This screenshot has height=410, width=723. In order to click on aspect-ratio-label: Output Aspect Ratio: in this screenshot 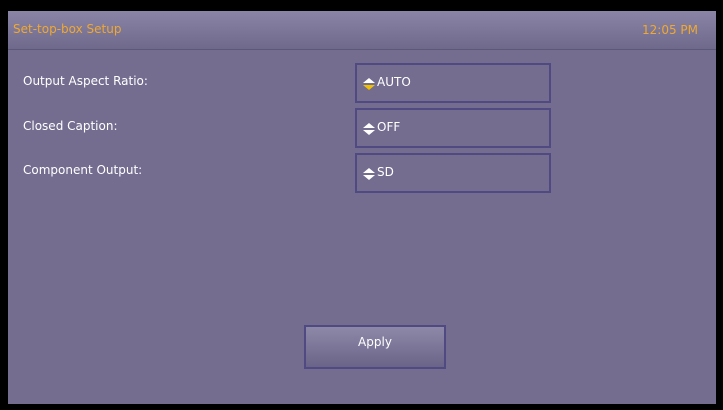, I will do `click(85, 81)`.